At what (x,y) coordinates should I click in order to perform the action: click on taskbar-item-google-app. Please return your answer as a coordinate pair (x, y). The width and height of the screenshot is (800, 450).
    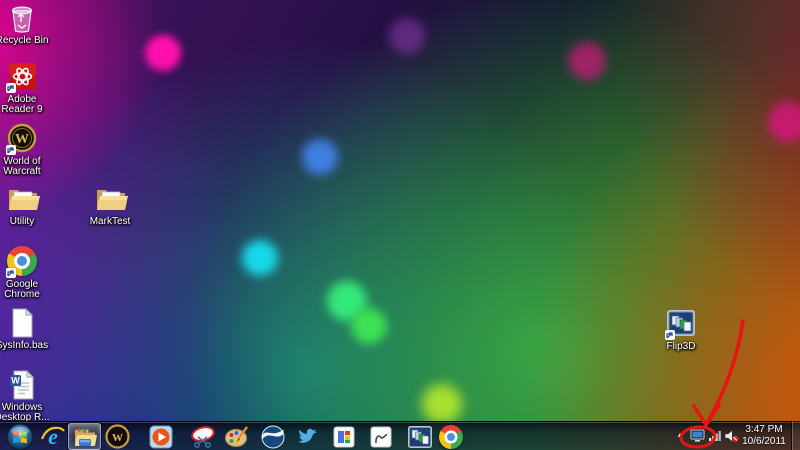
    Looking at the image, I should click on (344, 436).